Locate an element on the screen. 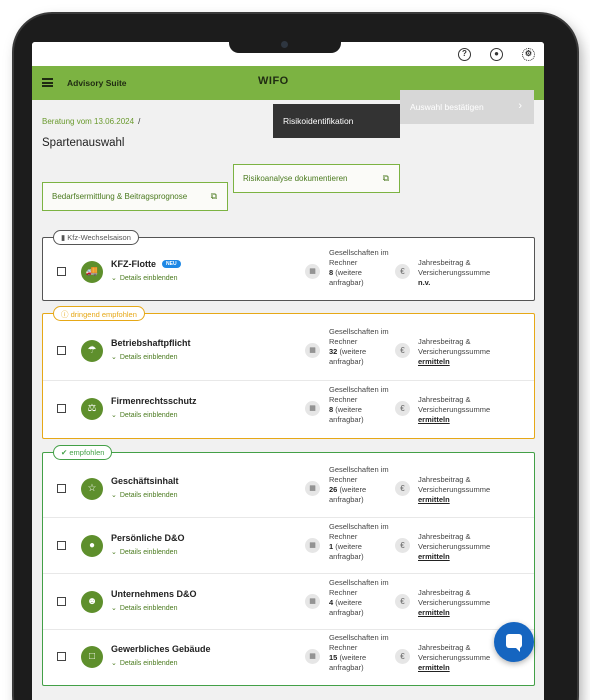 The height and width of the screenshot is (700, 590). tag-icon: ⓘ is located at coordinates (65, 314).